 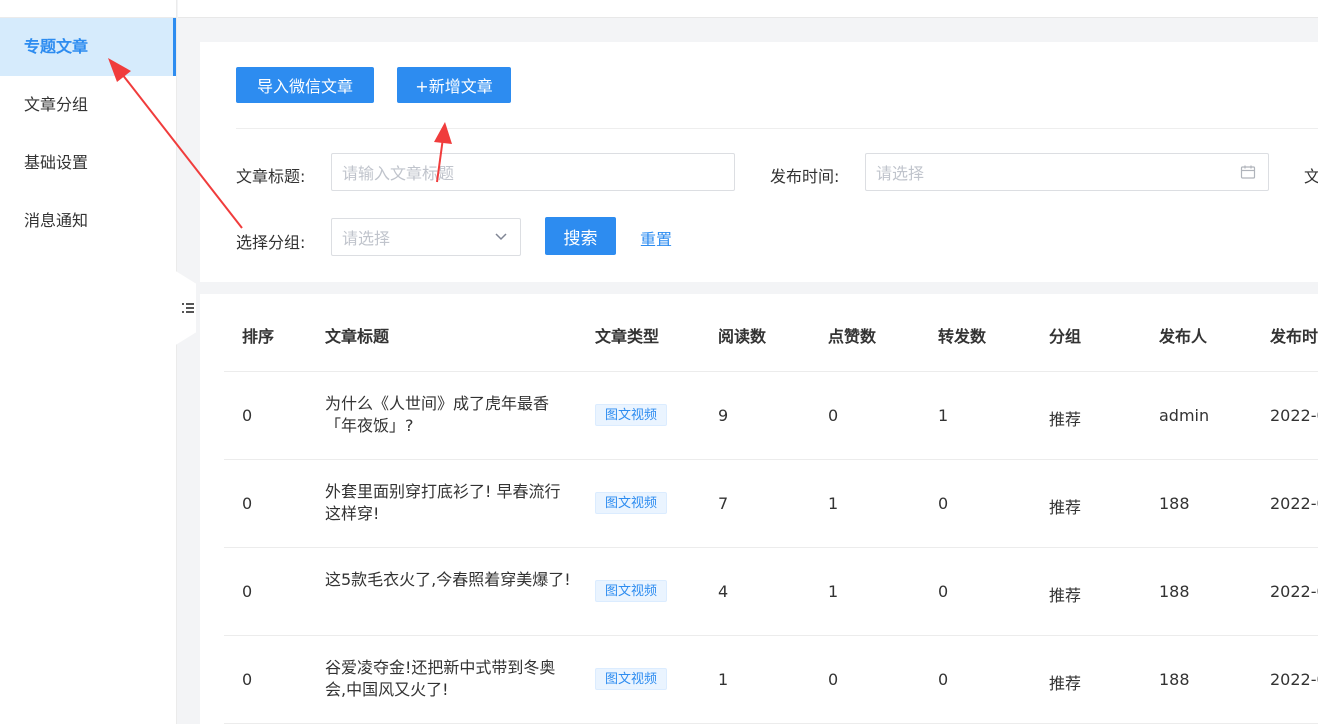 I want to click on add-article-button: +新增文章, so click(x=454, y=85).